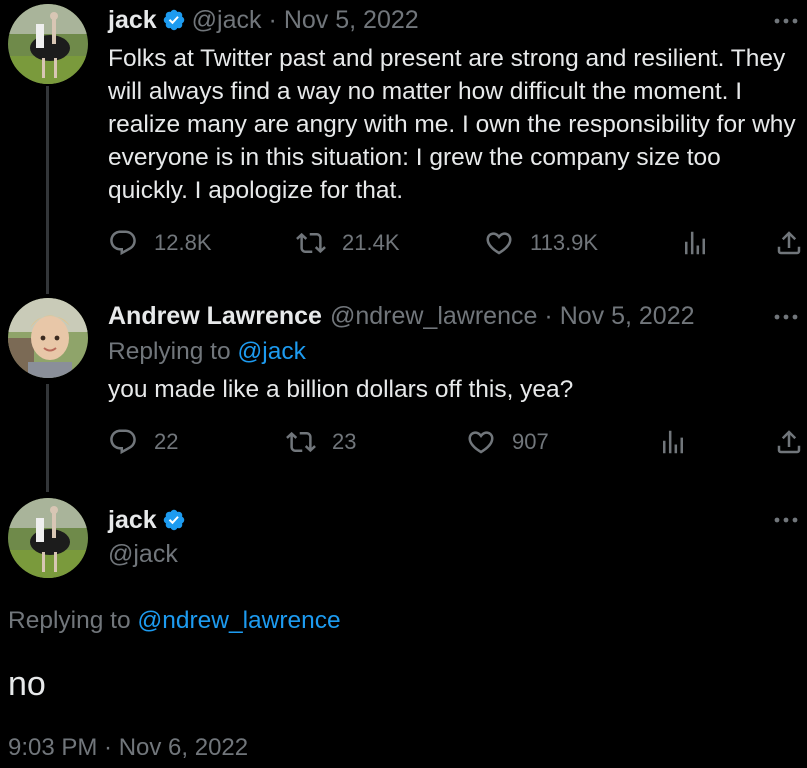  I want to click on tweet-header: jack @jack · Nov 5, 2022, so click(263, 20).